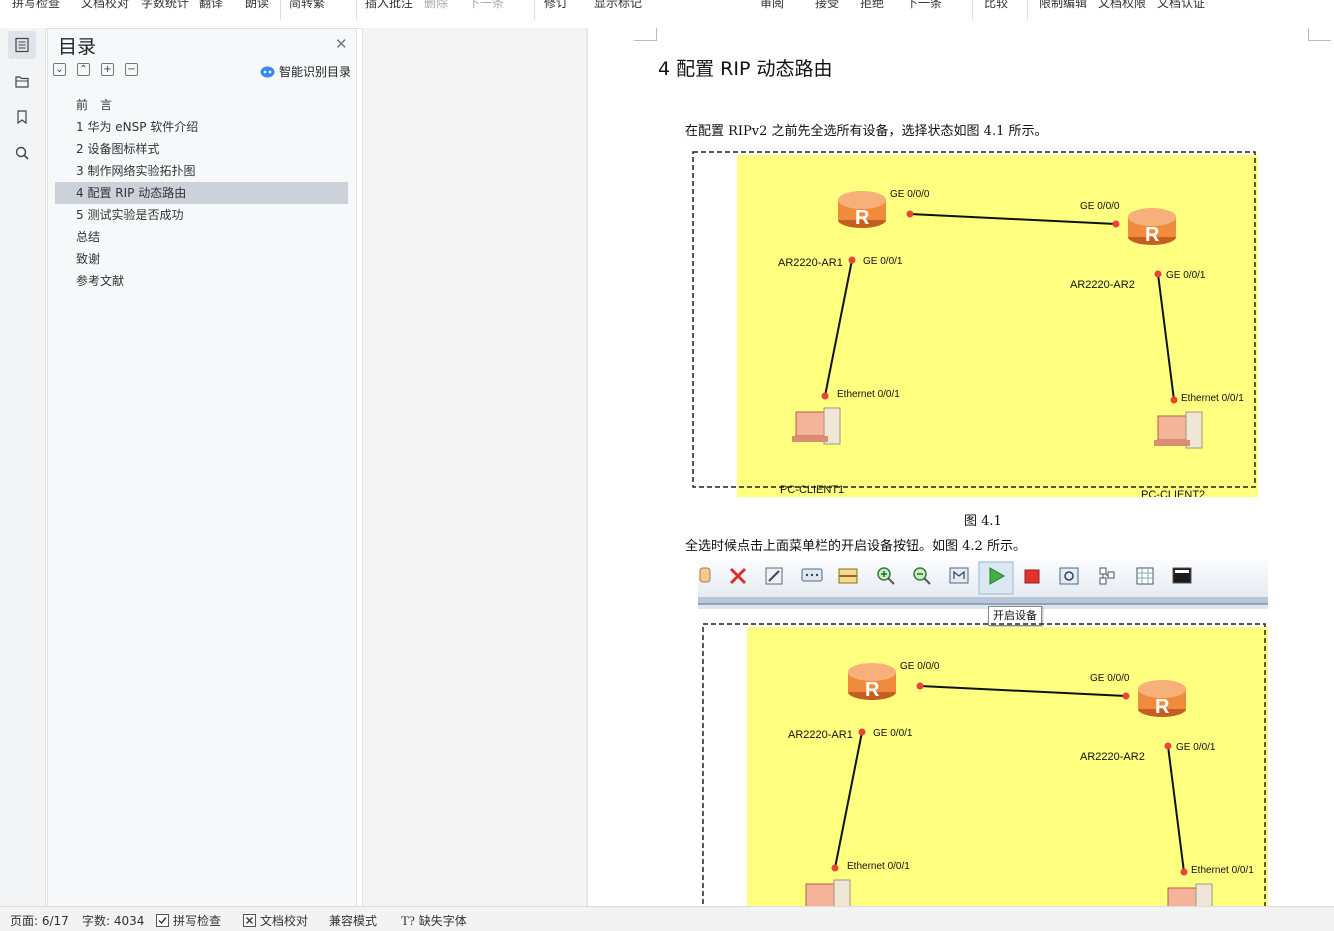 This screenshot has height=931, width=1334. I want to click on checkbox-icon, so click(162, 920).